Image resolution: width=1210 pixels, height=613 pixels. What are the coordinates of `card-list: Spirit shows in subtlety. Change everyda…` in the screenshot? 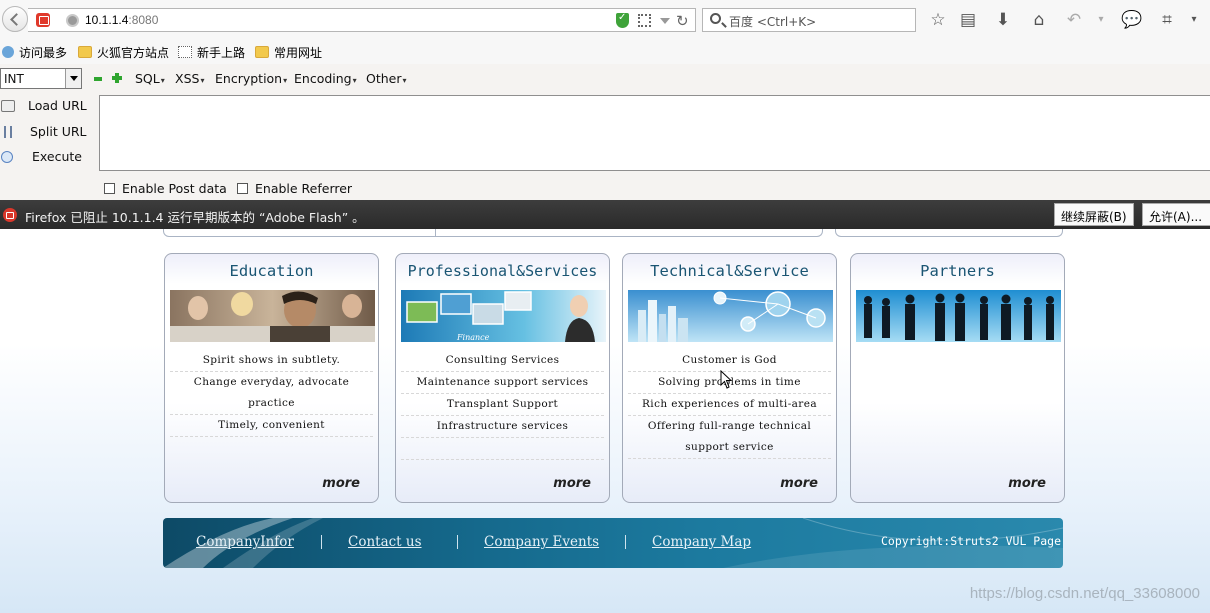 It's located at (271, 393).